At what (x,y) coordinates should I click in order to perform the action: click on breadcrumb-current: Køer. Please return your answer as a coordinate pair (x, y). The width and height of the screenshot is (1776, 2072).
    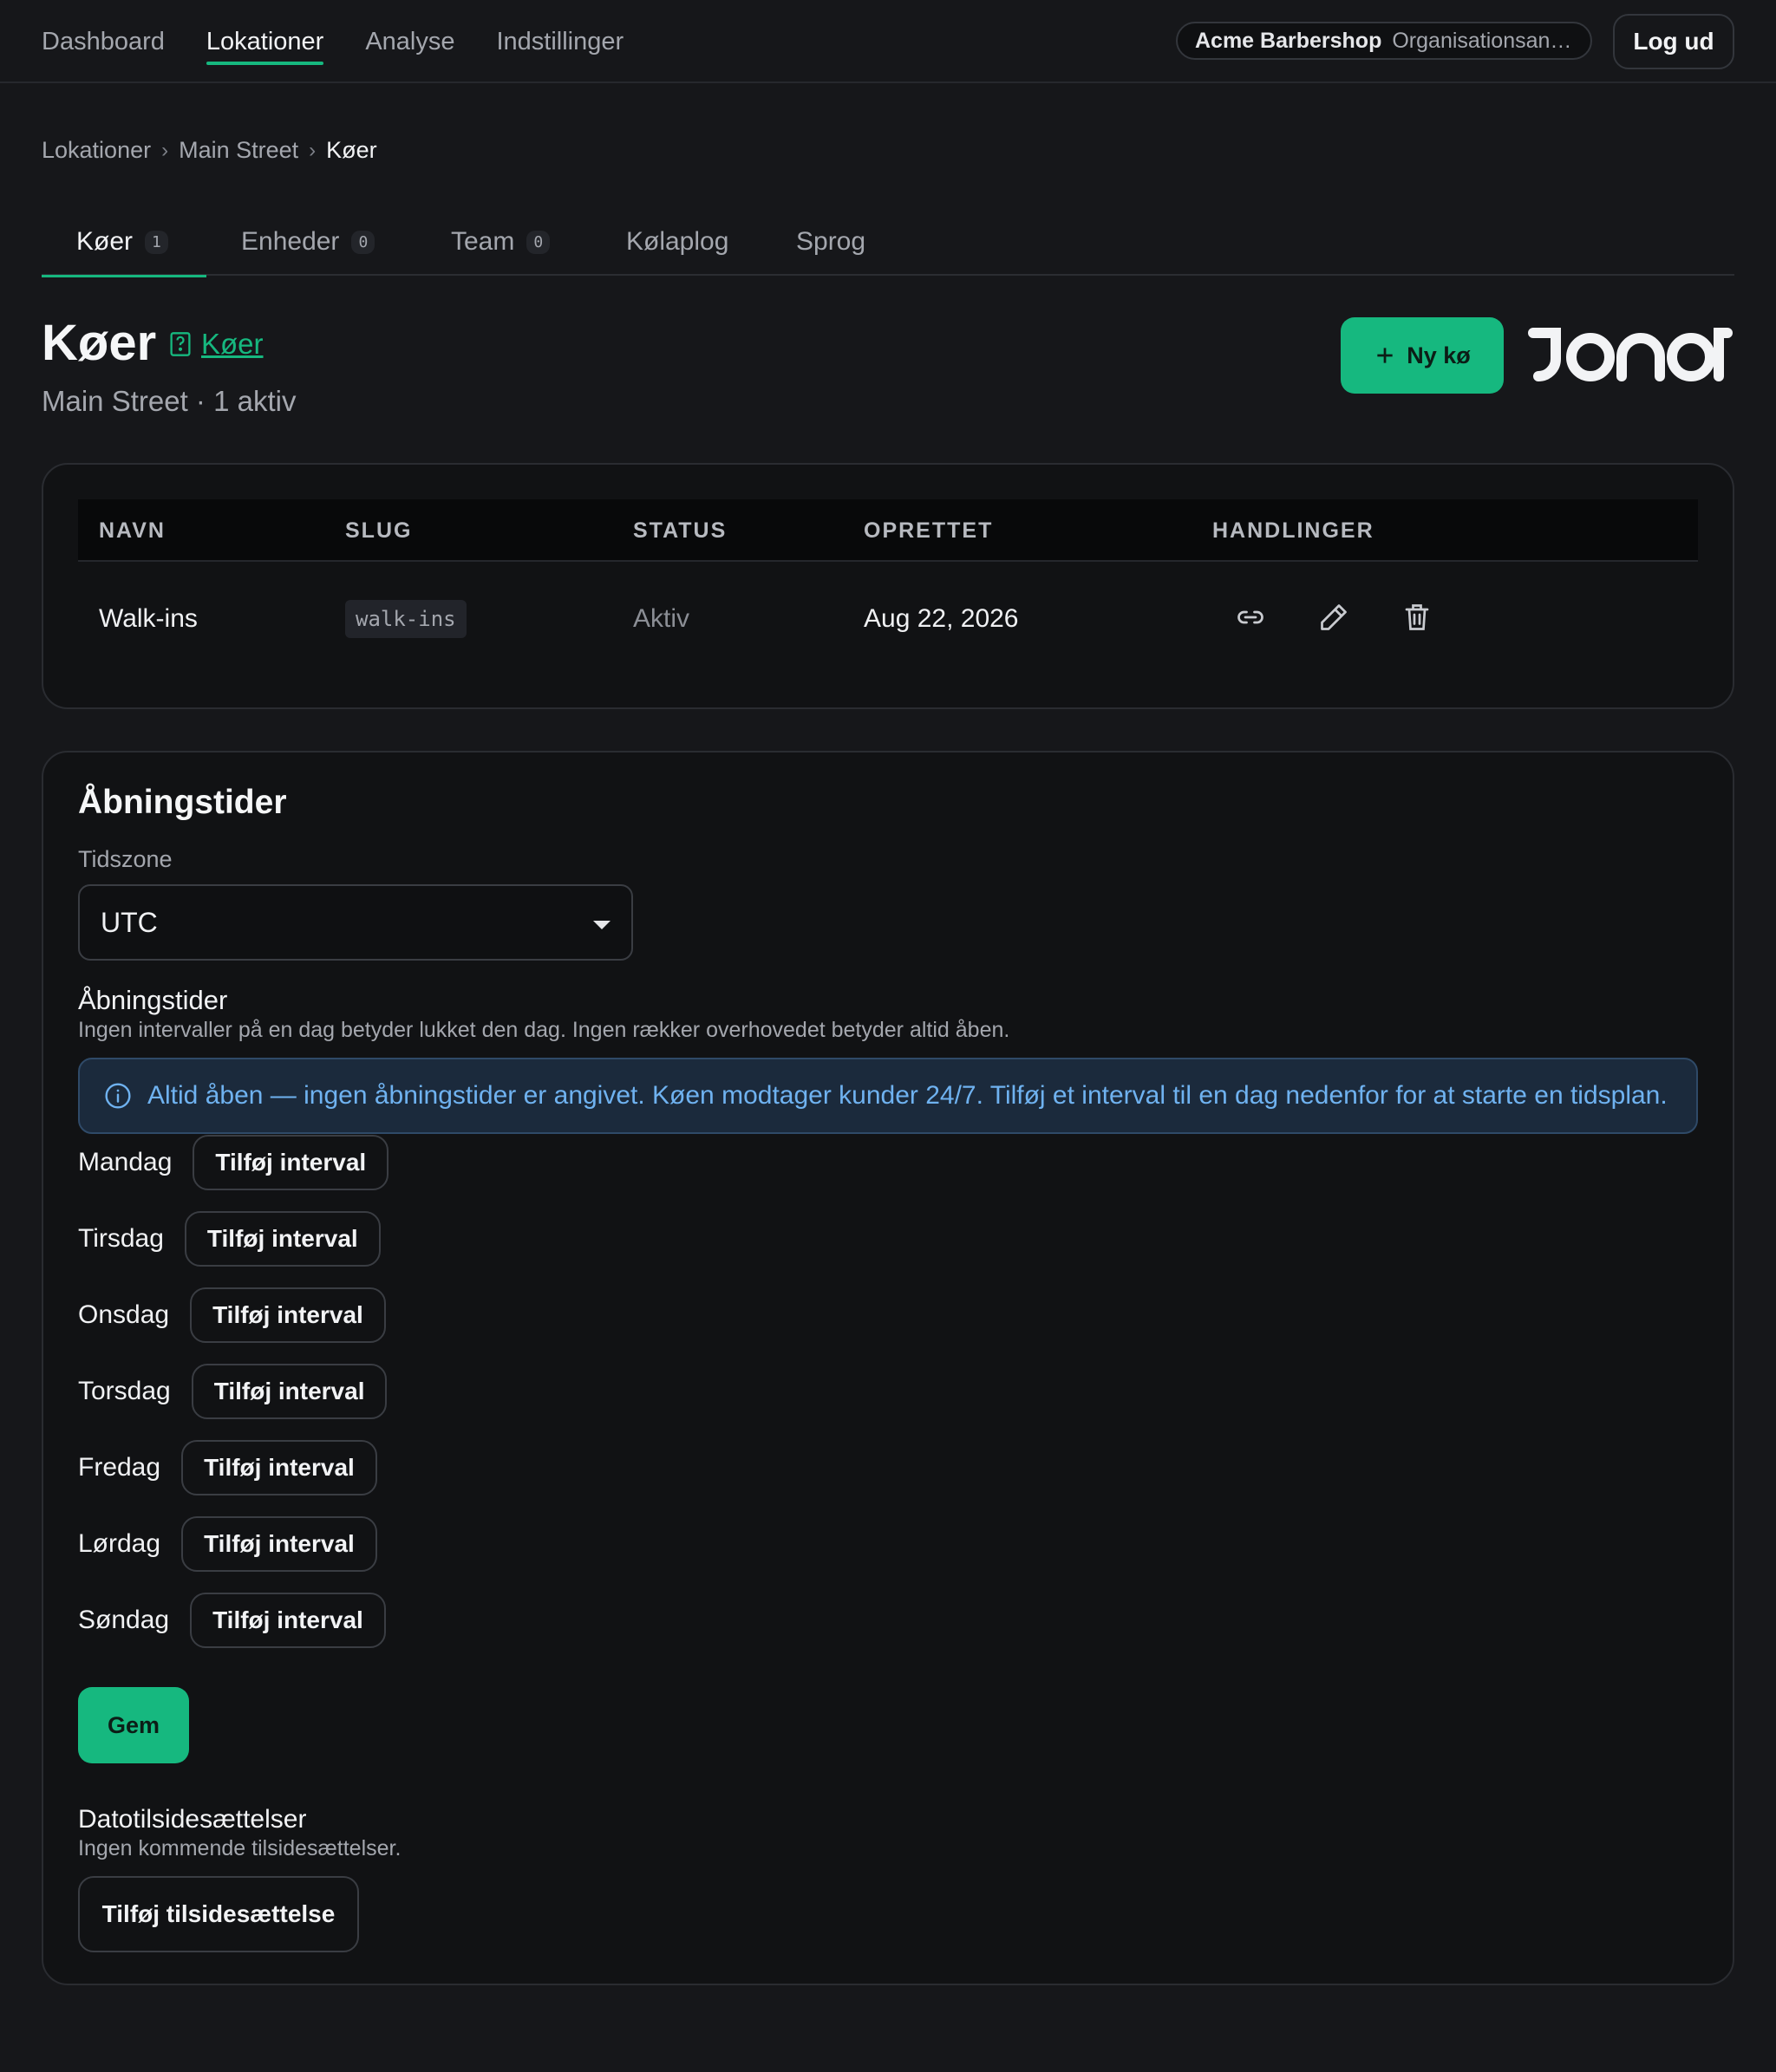
    Looking at the image, I should click on (351, 150).